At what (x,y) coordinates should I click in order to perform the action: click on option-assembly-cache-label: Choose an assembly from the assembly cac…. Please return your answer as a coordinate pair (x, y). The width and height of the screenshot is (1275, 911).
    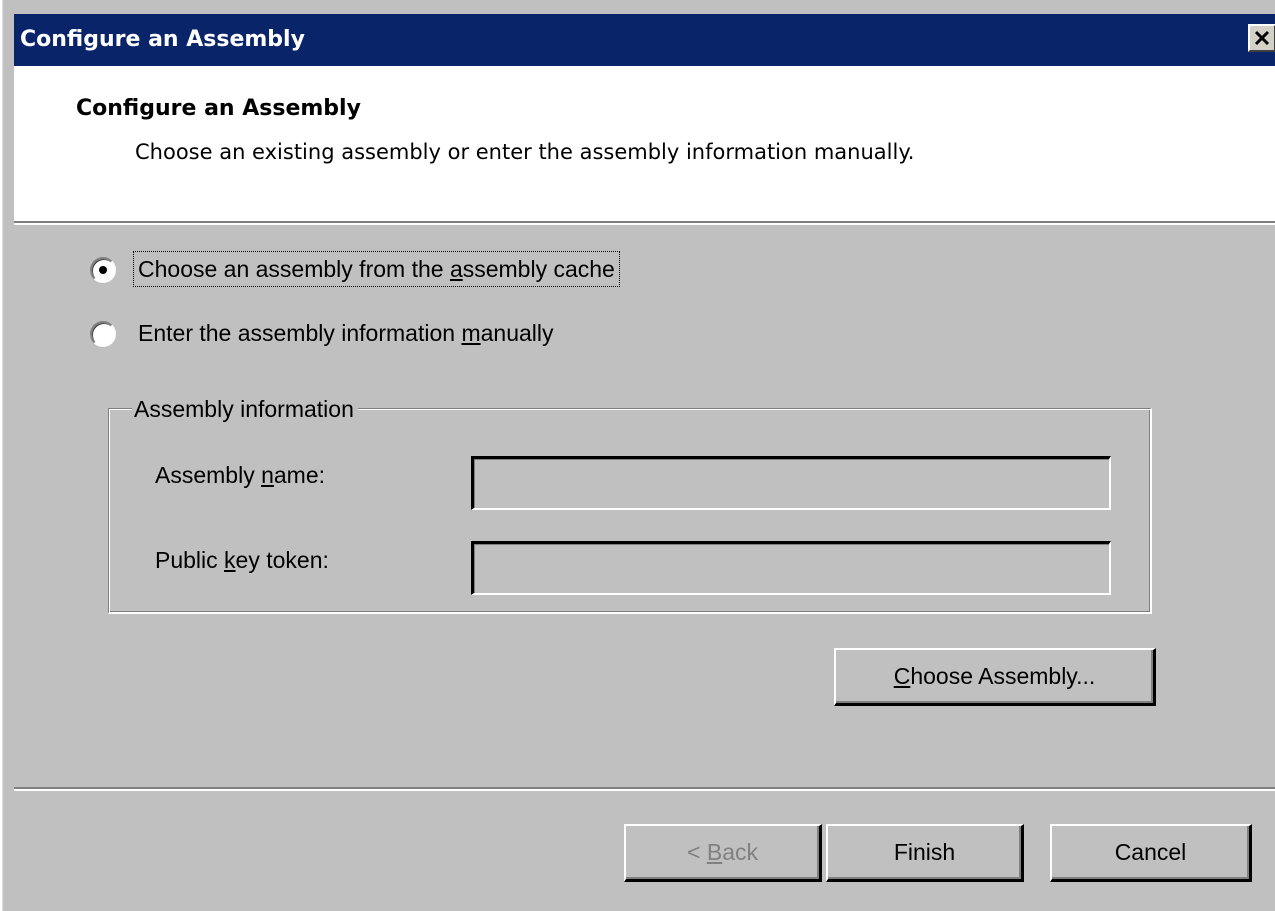
    Looking at the image, I should click on (376, 269).